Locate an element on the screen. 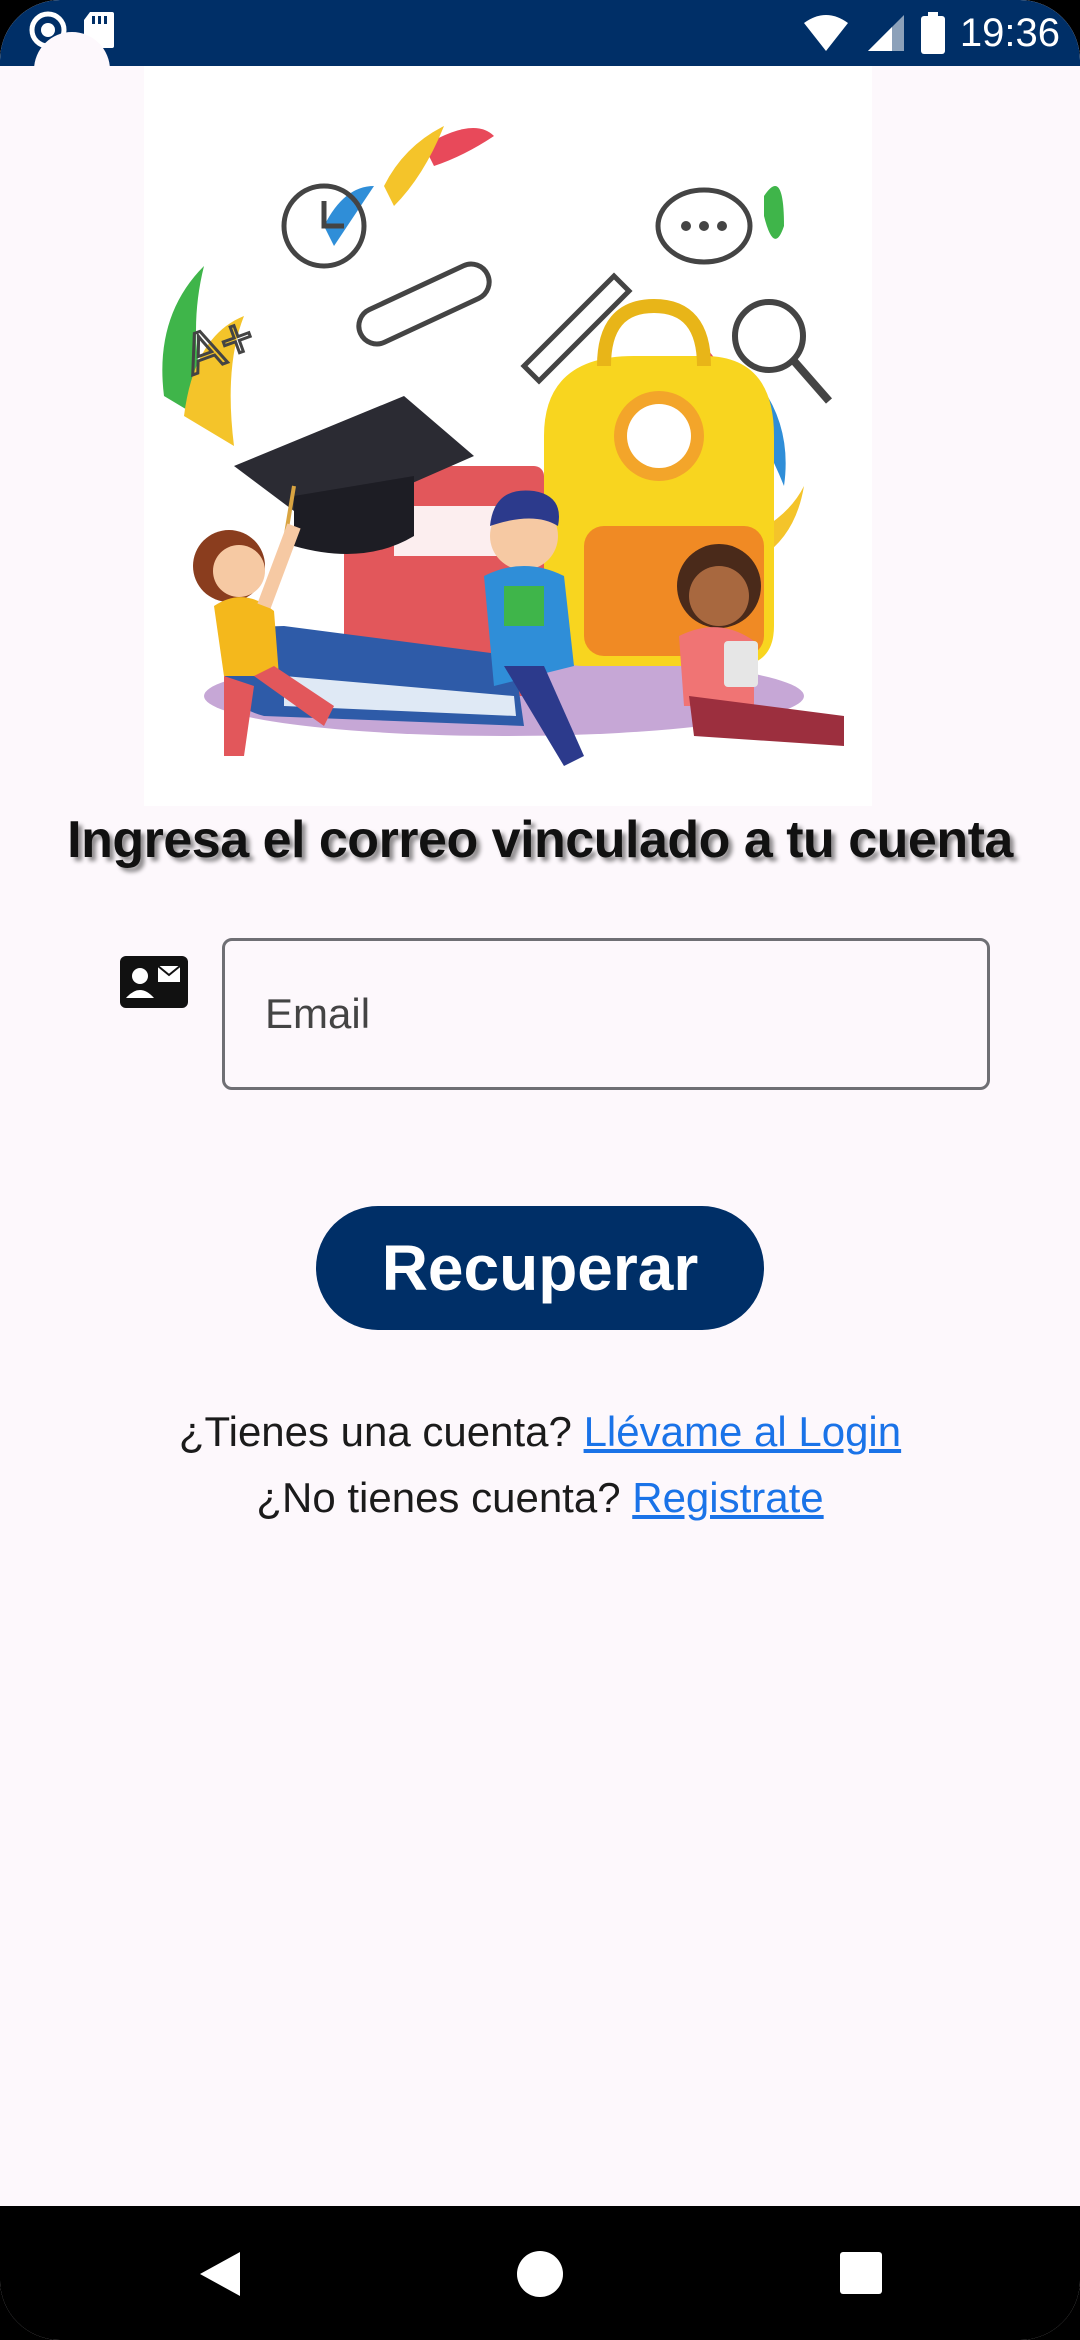  register-line: ¿No tienes cuenta? Registrate is located at coordinates (540, 1498).